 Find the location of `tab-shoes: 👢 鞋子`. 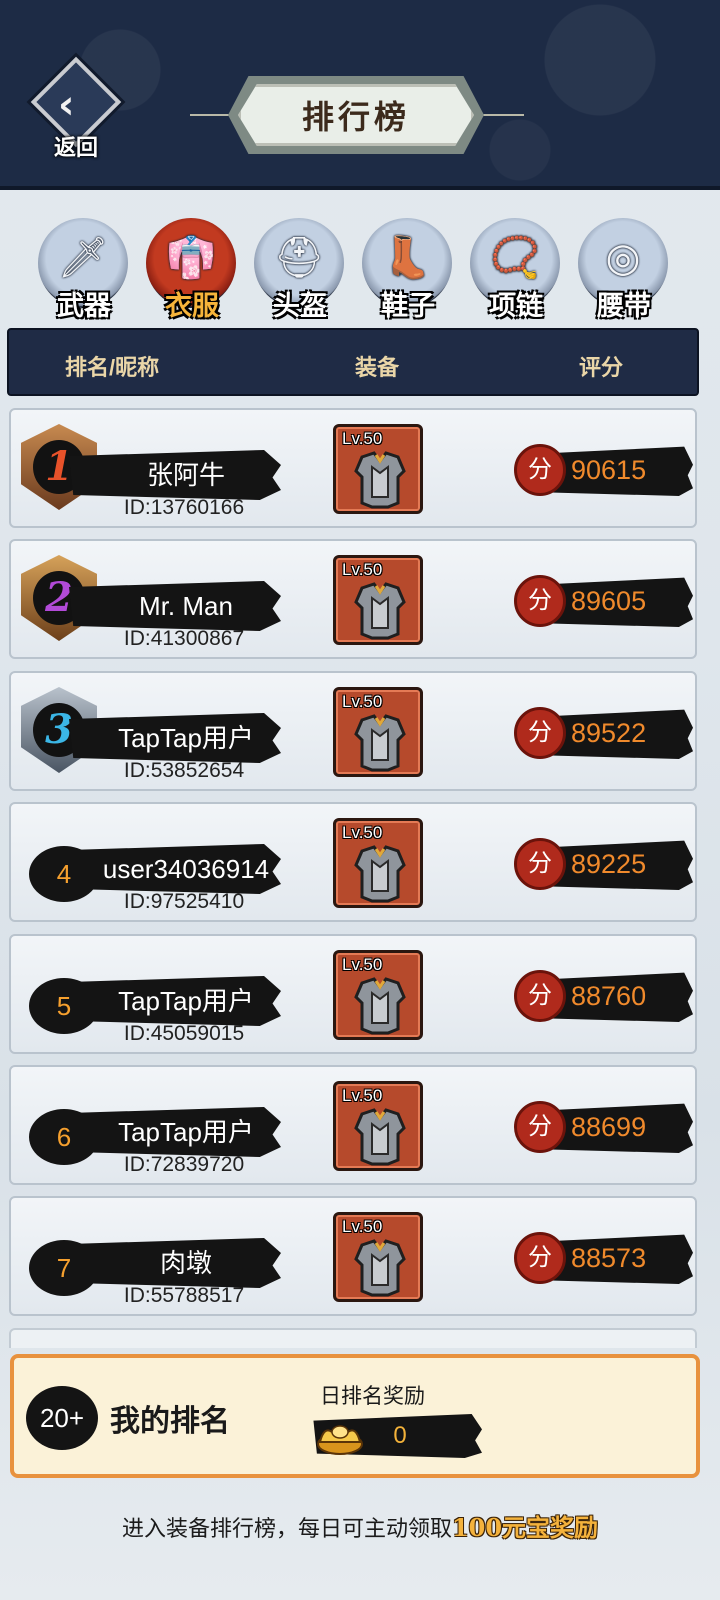

tab-shoes: 👢 鞋子 is located at coordinates (408, 268).